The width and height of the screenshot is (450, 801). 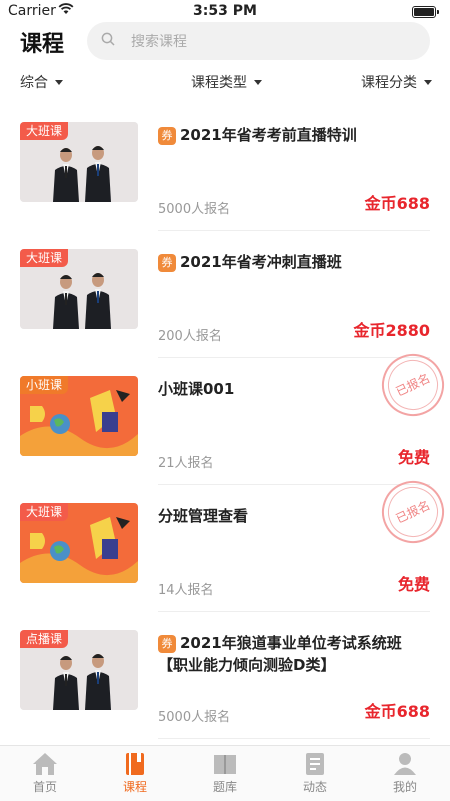 I want to click on status-bar: Carrier 3:53 PM, so click(x=225, y=12).